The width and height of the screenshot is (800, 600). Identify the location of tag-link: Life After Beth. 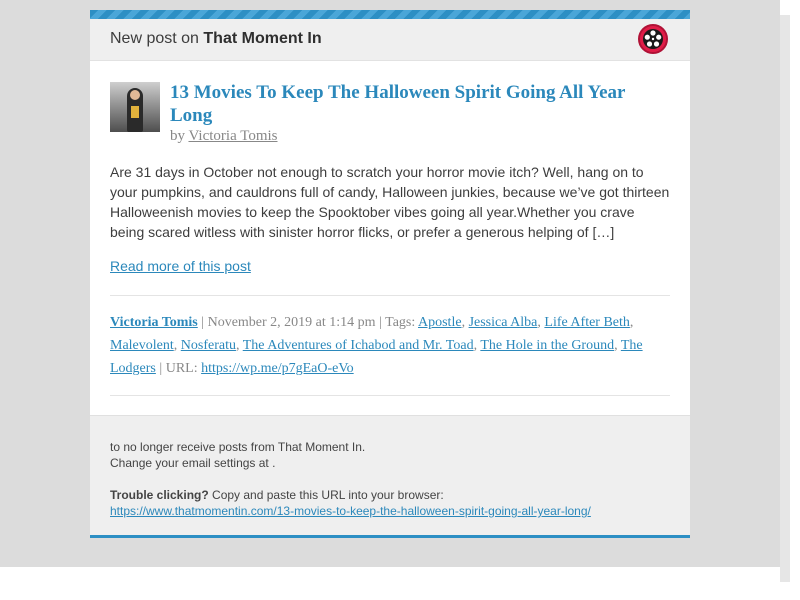
(587, 322).